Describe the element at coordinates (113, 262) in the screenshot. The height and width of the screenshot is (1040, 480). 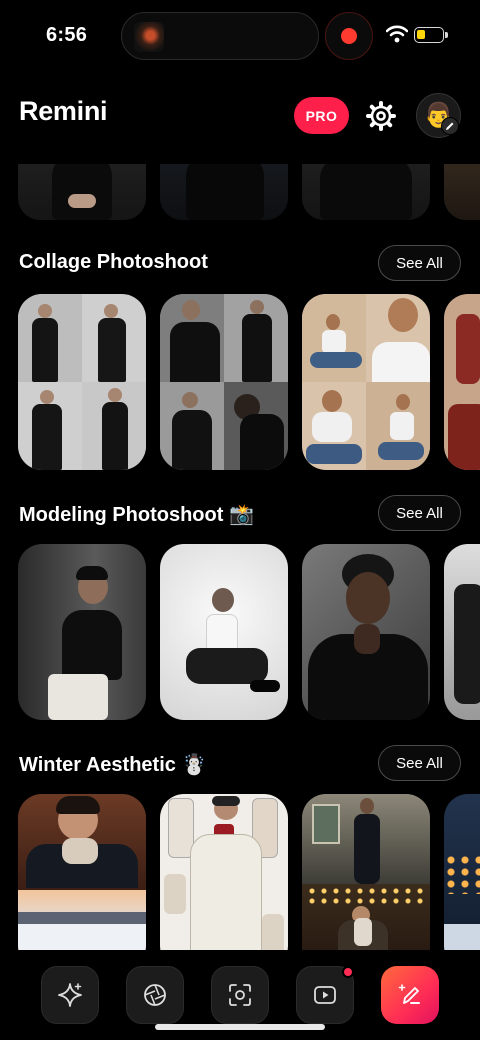
I see `section-title-collage: Collage Photoshoot` at that location.